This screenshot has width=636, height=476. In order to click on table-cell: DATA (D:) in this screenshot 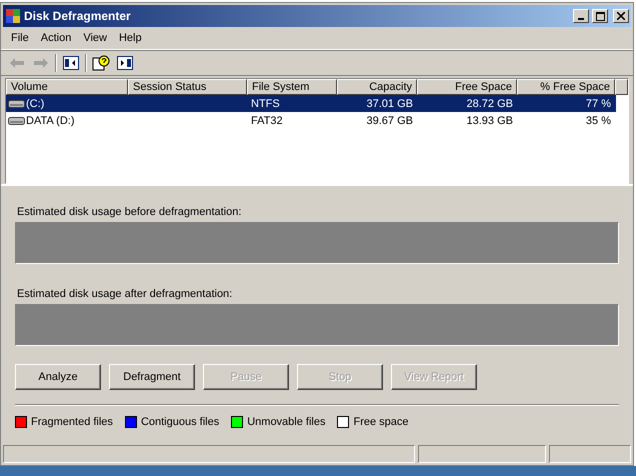, I will do `click(50, 120)`.